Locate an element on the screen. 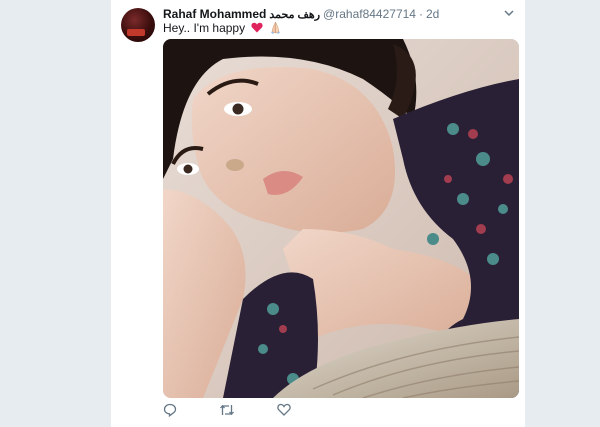 The image size is (600, 427). author-name: Rahaf Mohammed is located at coordinates (214, 14).